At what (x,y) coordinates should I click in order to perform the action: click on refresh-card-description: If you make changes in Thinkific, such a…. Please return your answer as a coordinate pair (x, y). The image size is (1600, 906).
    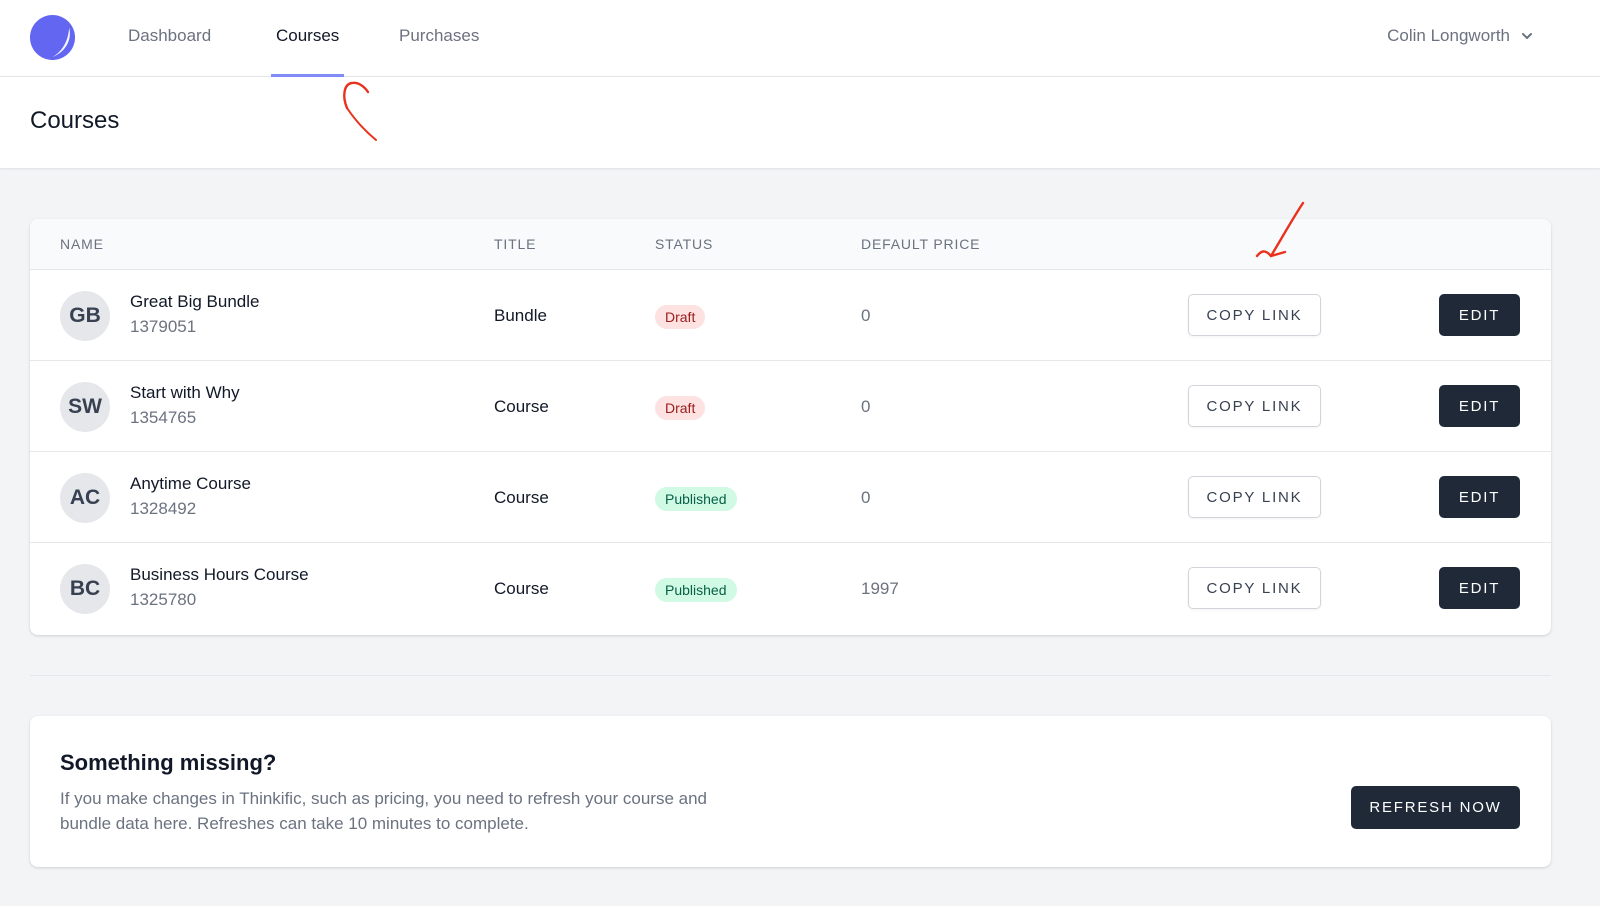
    Looking at the image, I should click on (383, 811).